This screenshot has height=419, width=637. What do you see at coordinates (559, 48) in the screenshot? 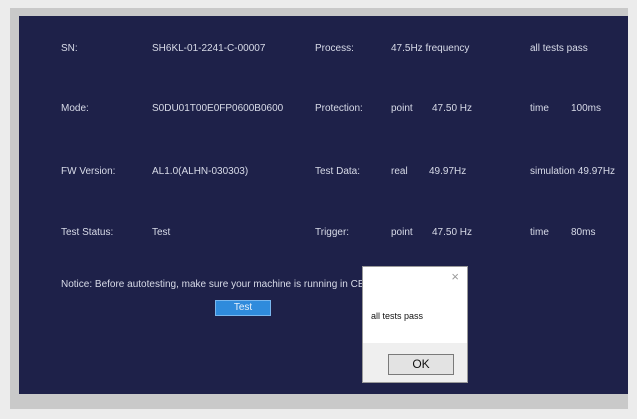
I see `process-result: all tests pass` at bounding box center [559, 48].